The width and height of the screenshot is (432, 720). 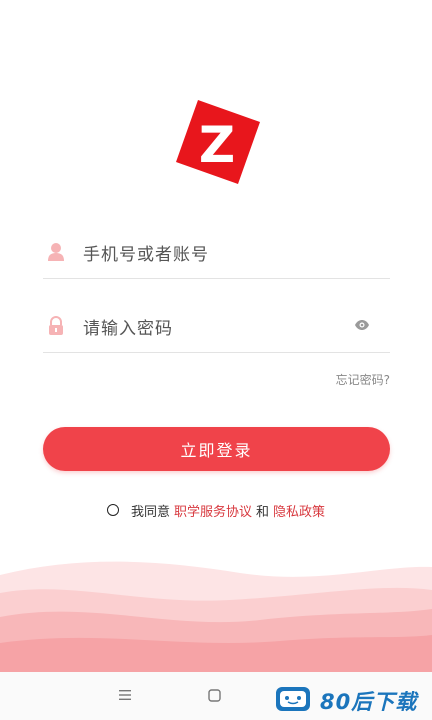 I want to click on forgot-password-link: 忘记密码?, so click(x=363, y=379).